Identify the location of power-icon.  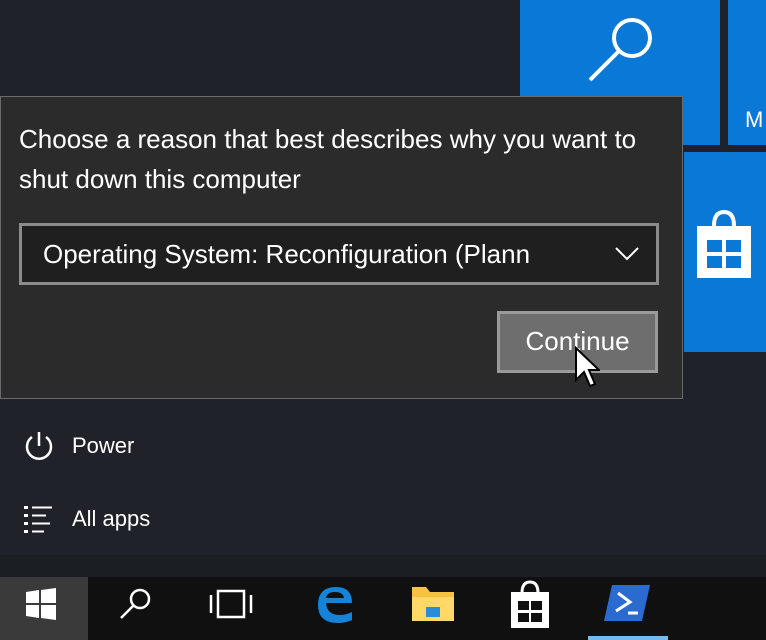
(39, 446).